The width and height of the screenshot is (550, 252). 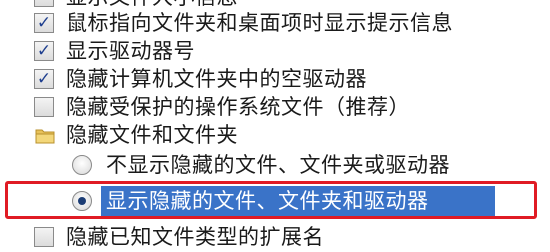 What do you see at coordinates (44, 107) in the screenshot?
I see `protected-files-checkbox` at bounding box center [44, 107].